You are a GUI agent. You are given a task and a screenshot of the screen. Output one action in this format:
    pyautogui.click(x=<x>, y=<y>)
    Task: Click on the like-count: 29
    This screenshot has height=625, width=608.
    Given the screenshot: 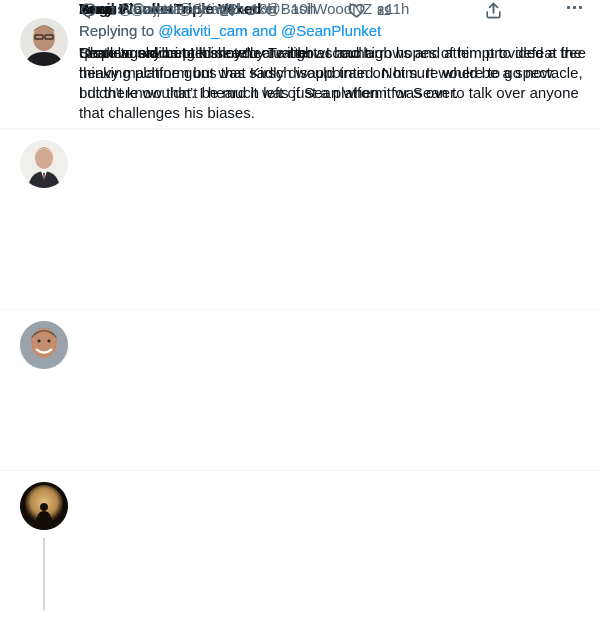 What is the action you would take?
    pyautogui.click(x=384, y=10)
    